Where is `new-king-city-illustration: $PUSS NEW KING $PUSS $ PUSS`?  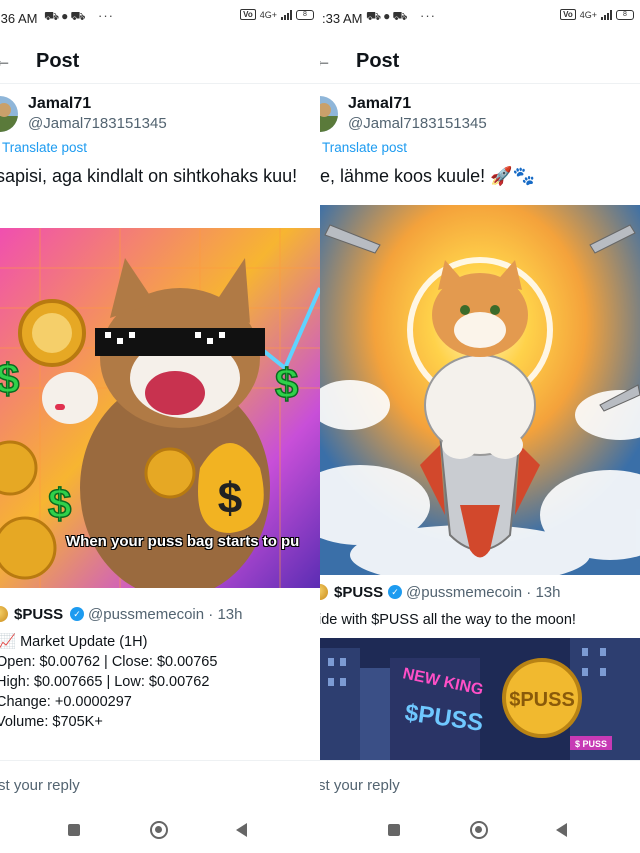
new-king-city-illustration: $PUSS NEW KING $PUSS $ PUSS is located at coordinates (480, 700).